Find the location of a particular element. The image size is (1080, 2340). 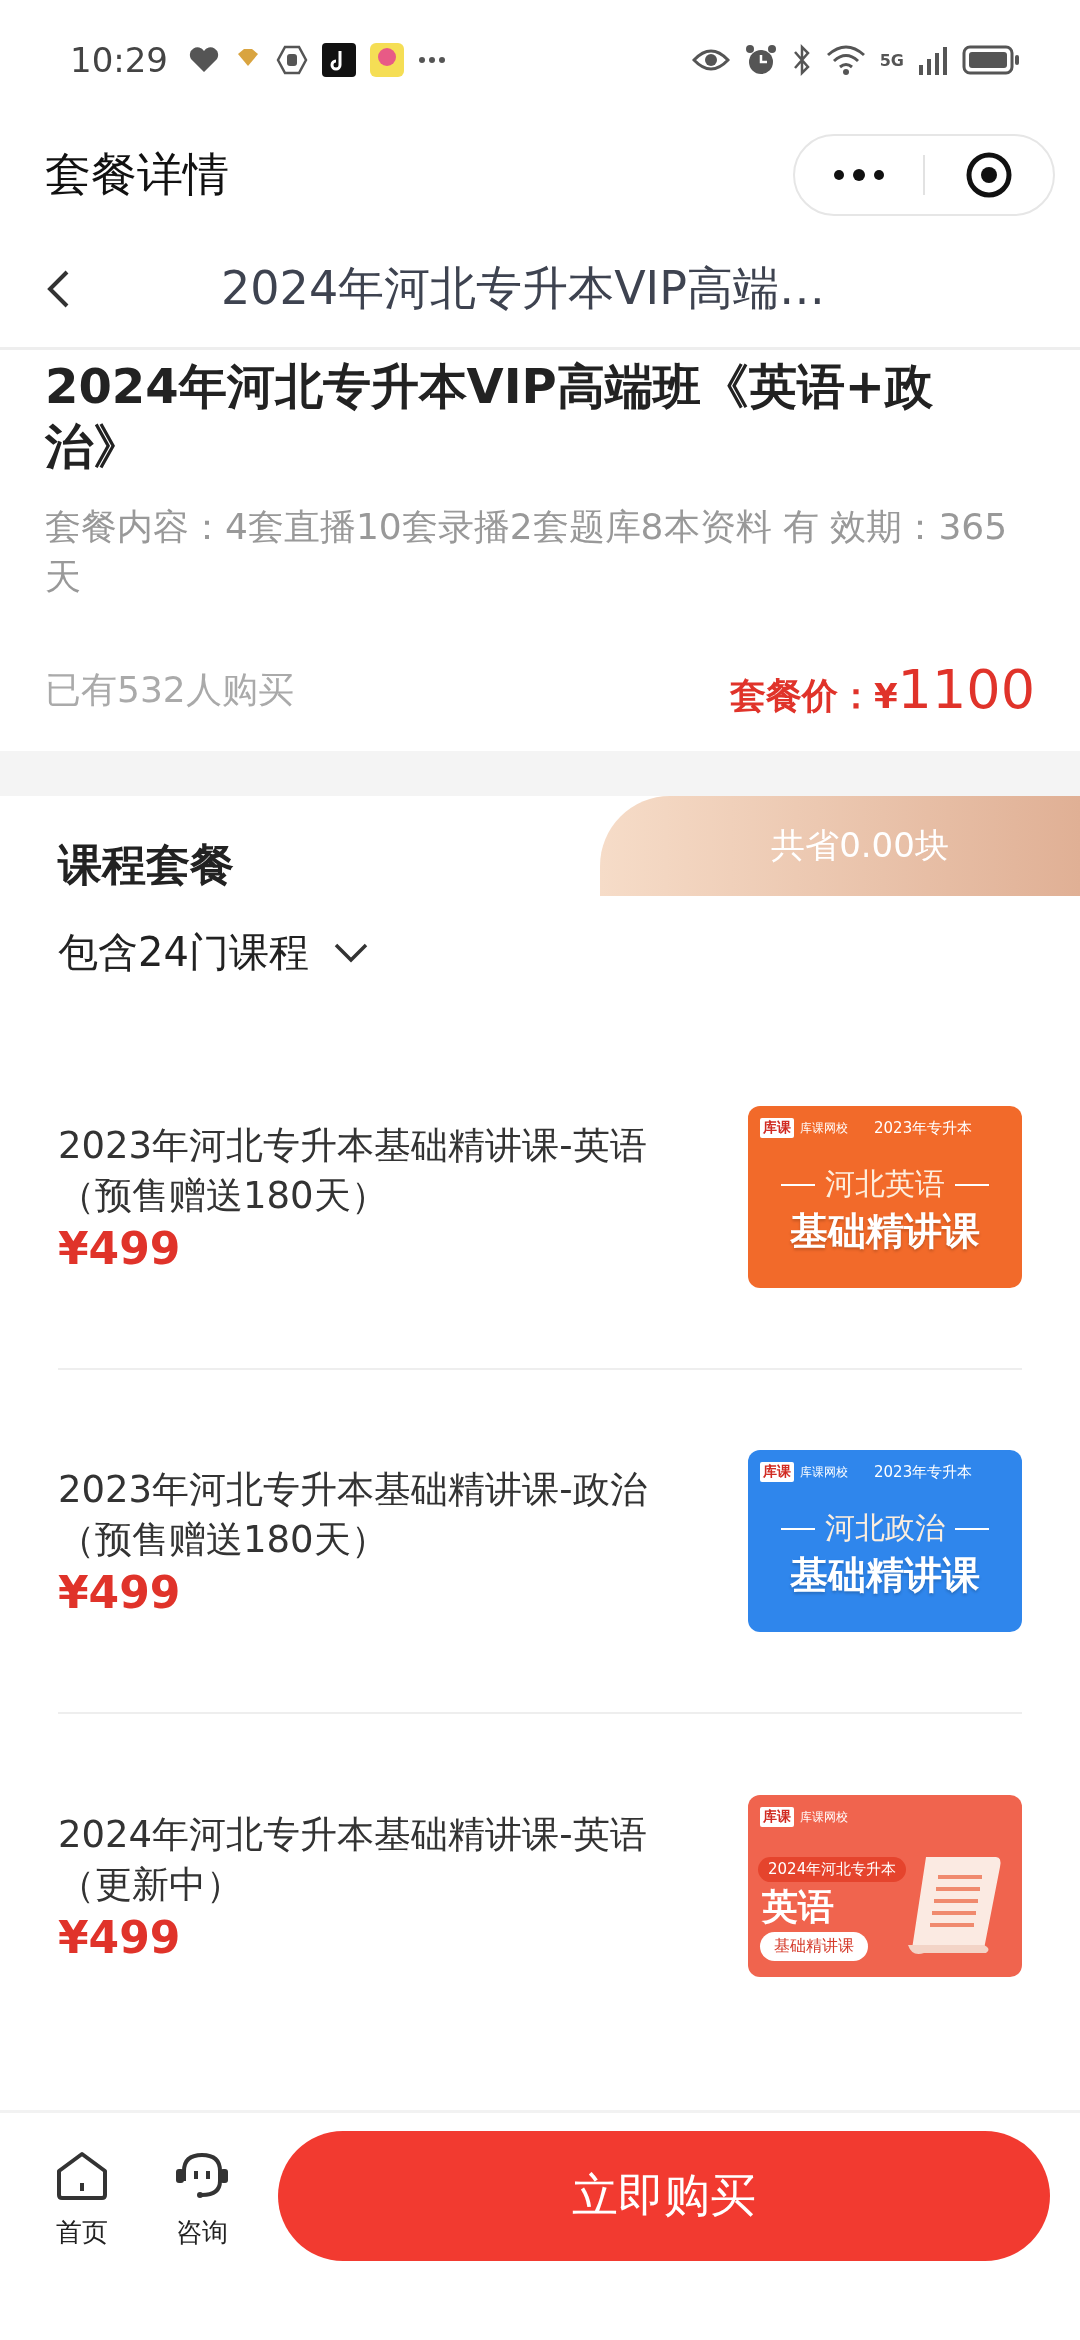

section-title: 课程套餐 is located at coordinates (146, 865).